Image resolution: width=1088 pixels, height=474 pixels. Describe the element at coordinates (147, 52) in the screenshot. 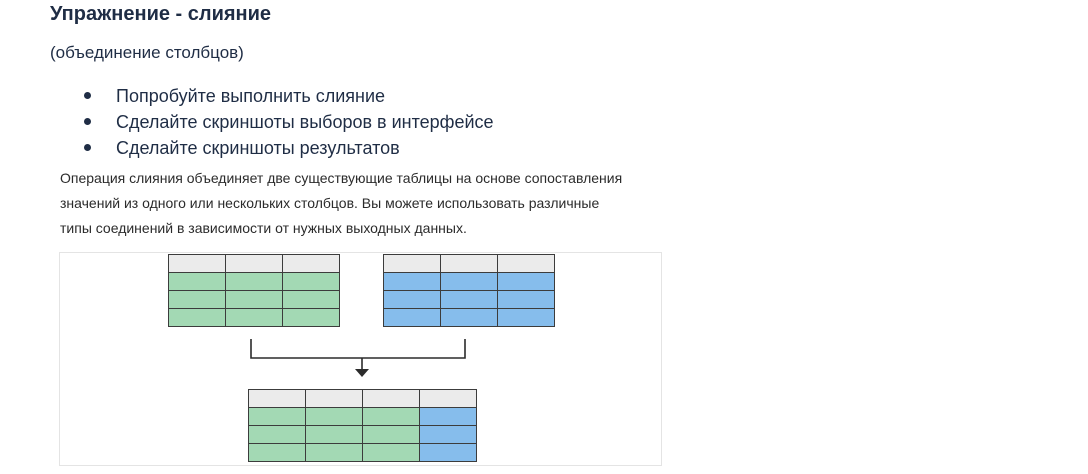

I see `page-subtitle: (объединение столбцов)` at that location.